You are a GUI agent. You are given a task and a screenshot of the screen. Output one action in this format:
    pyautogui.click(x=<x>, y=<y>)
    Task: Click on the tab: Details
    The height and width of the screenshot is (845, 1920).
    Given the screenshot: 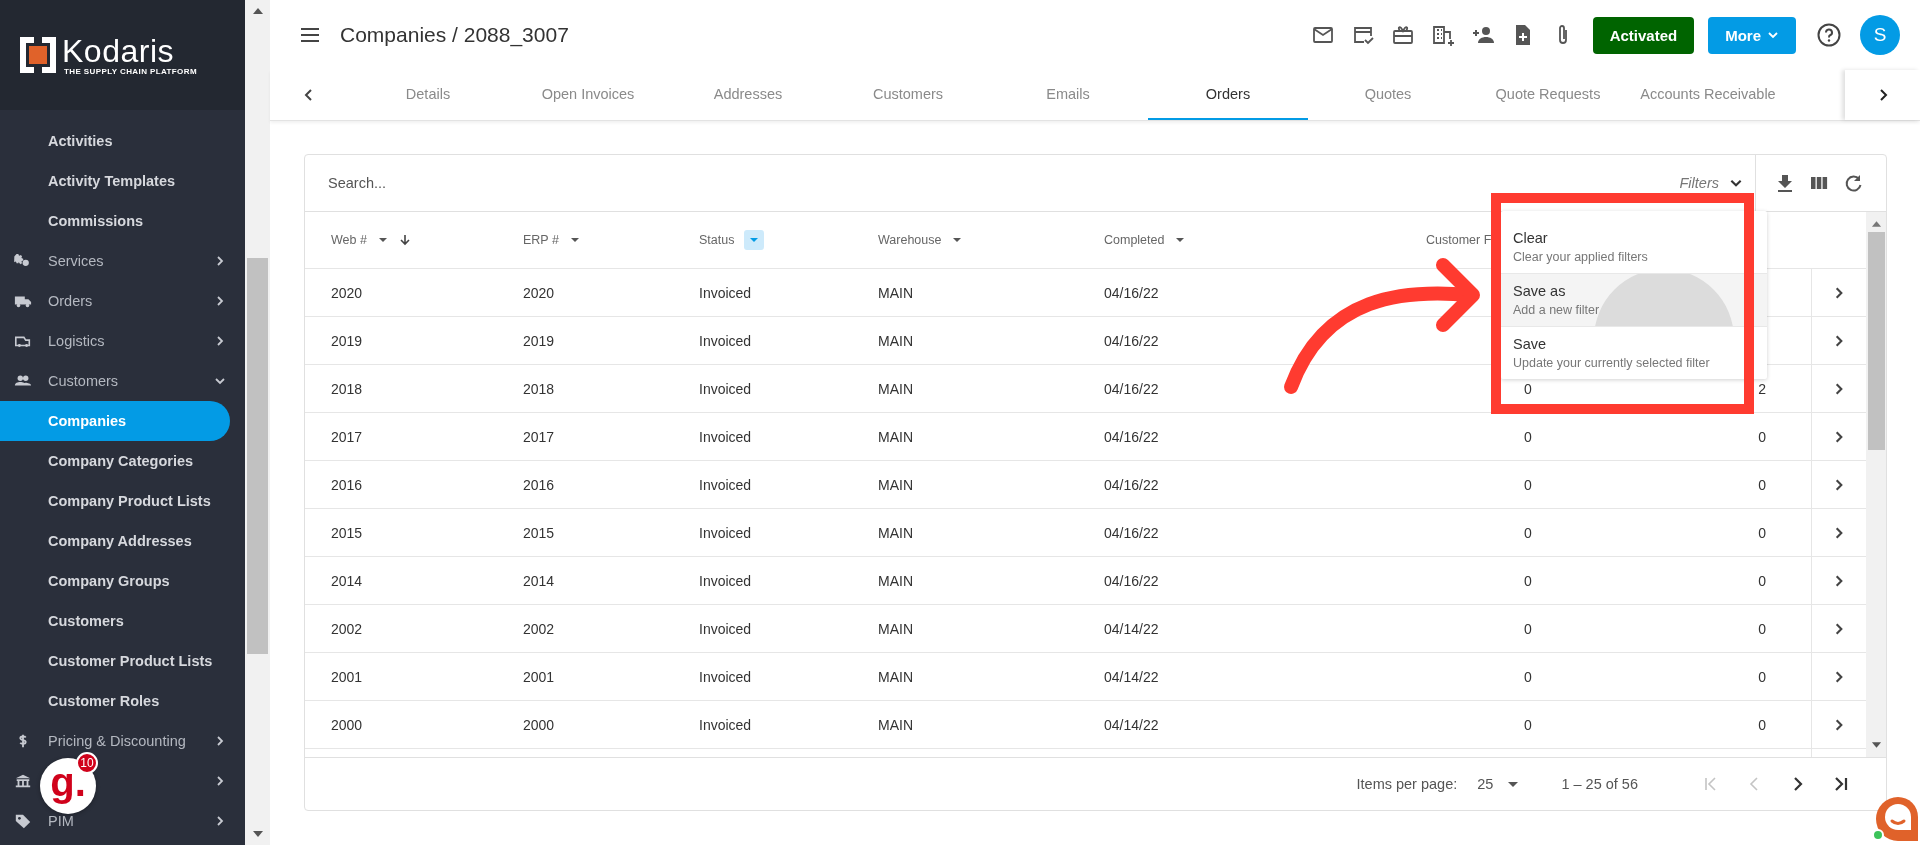 What is the action you would take?
    pyautogui.click(x=428, y=95)
    